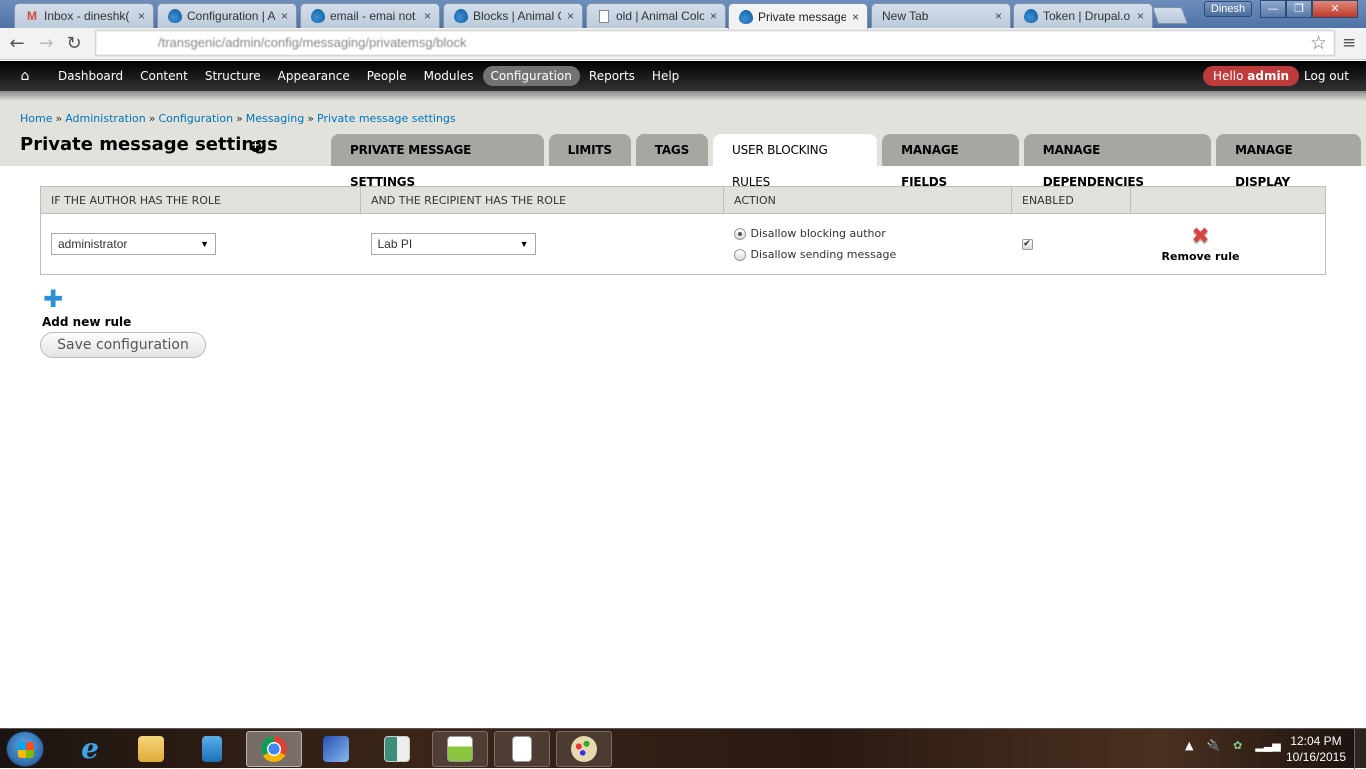 This screenshot has width=1366, height=769. Describe the element at coordinates (395, 244) in the screenshot. I see `recipient-role-value: Lab PI` at that location.